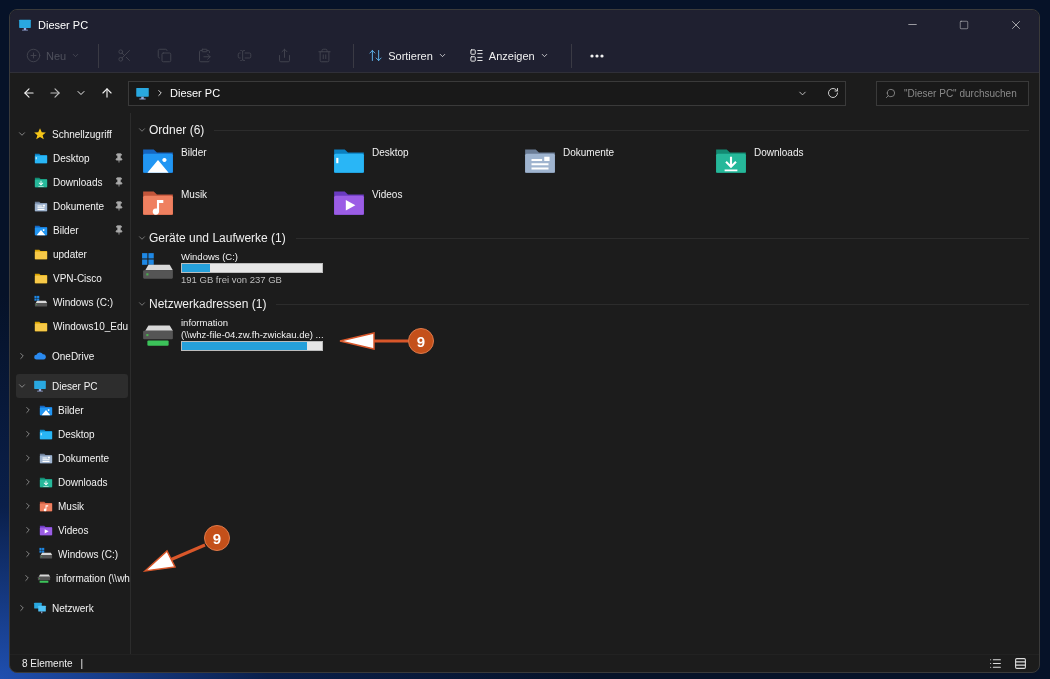  Describe the element at coordinates (583, 238) in the screenshot. I see `section-header: Geräte und Laufwerke (1)` at that location.